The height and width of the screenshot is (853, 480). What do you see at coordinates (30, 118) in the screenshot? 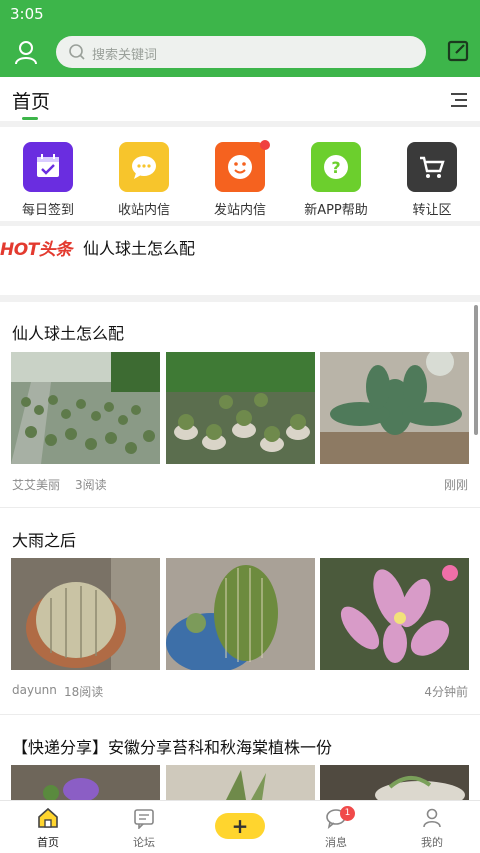
I see `tab-indicator` at bounding box center [30, 118].